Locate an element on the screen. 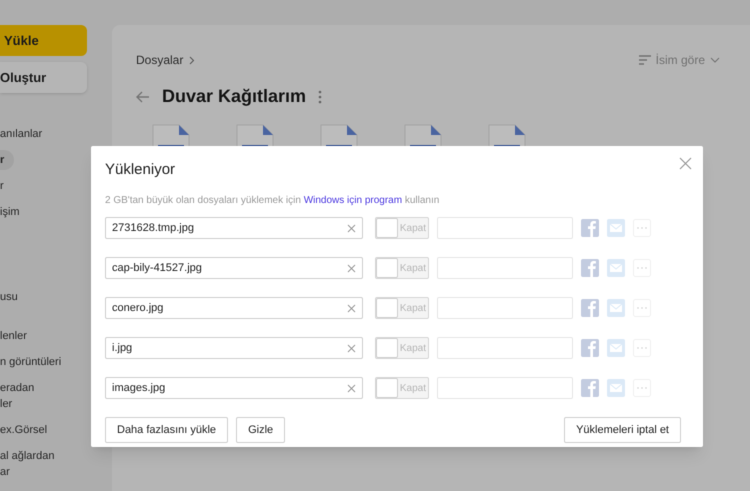 The image size is (750, 491). sidebar-item: n görüntüleri is located at coordinates (36, 362).